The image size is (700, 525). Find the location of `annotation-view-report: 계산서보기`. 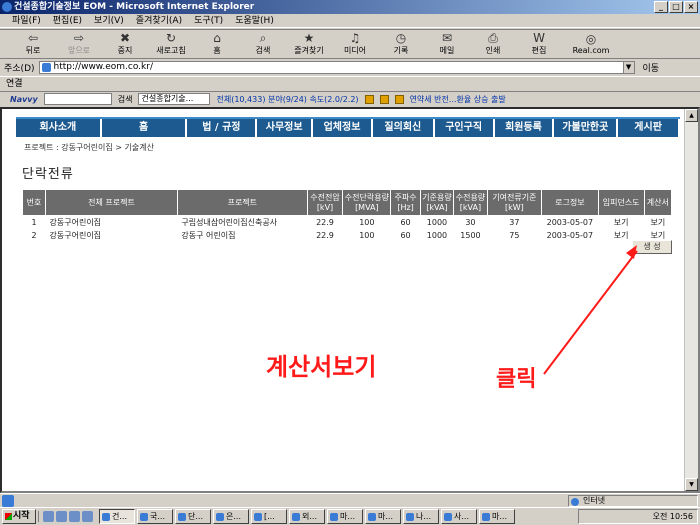

annotation-view-report: 계산서보기 is located at coordinates (321, 367).